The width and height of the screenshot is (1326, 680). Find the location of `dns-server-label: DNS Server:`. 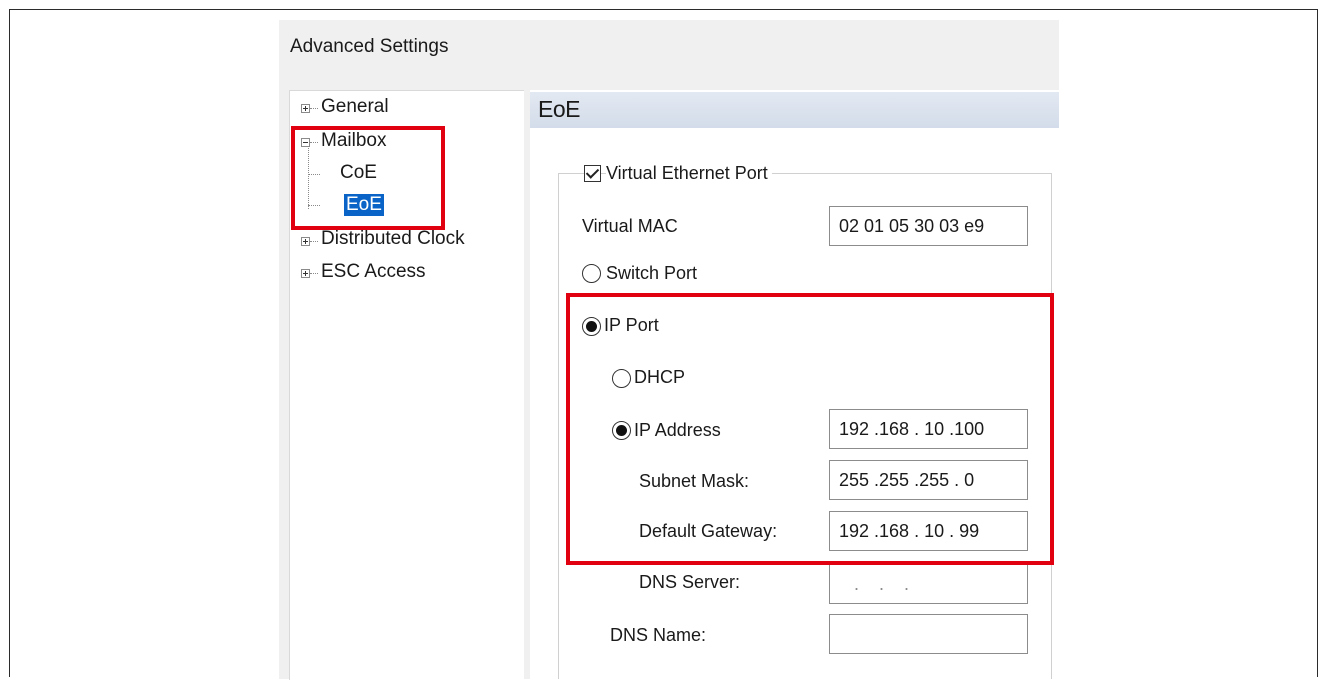

dns-server-label: DNS Server: is located at coordinates (690, 582).